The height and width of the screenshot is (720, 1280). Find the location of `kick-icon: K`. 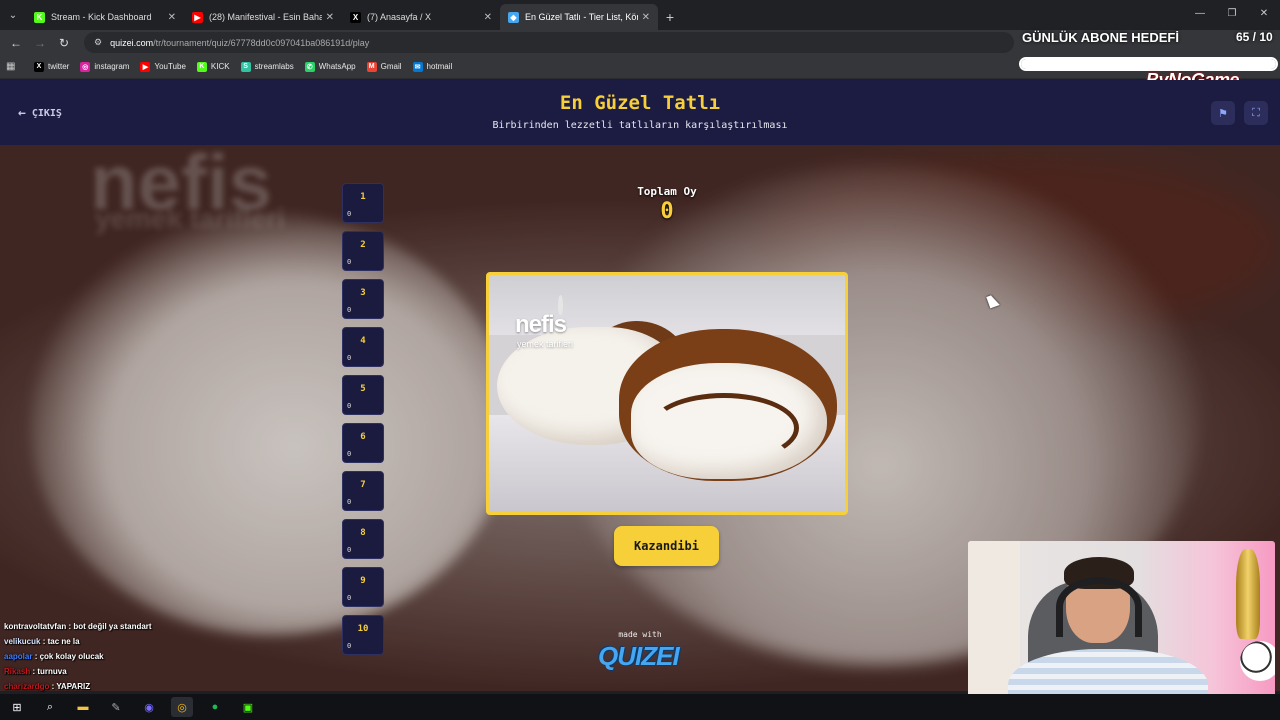

kick-icon: K is located at coordinates (39, 17).